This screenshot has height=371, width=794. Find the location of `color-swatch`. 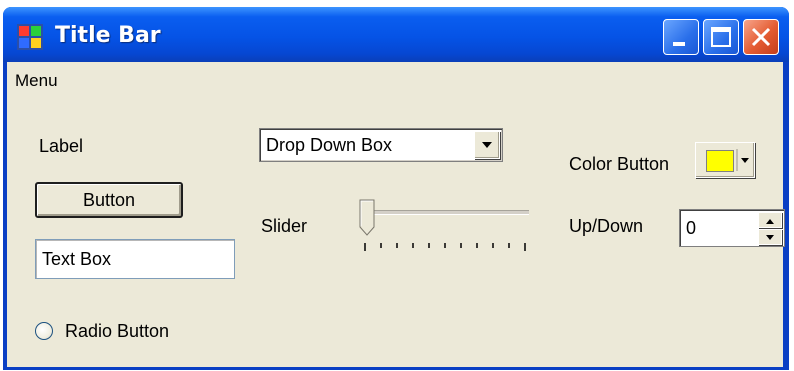

color-swatch is located at coordinates (720, 161).